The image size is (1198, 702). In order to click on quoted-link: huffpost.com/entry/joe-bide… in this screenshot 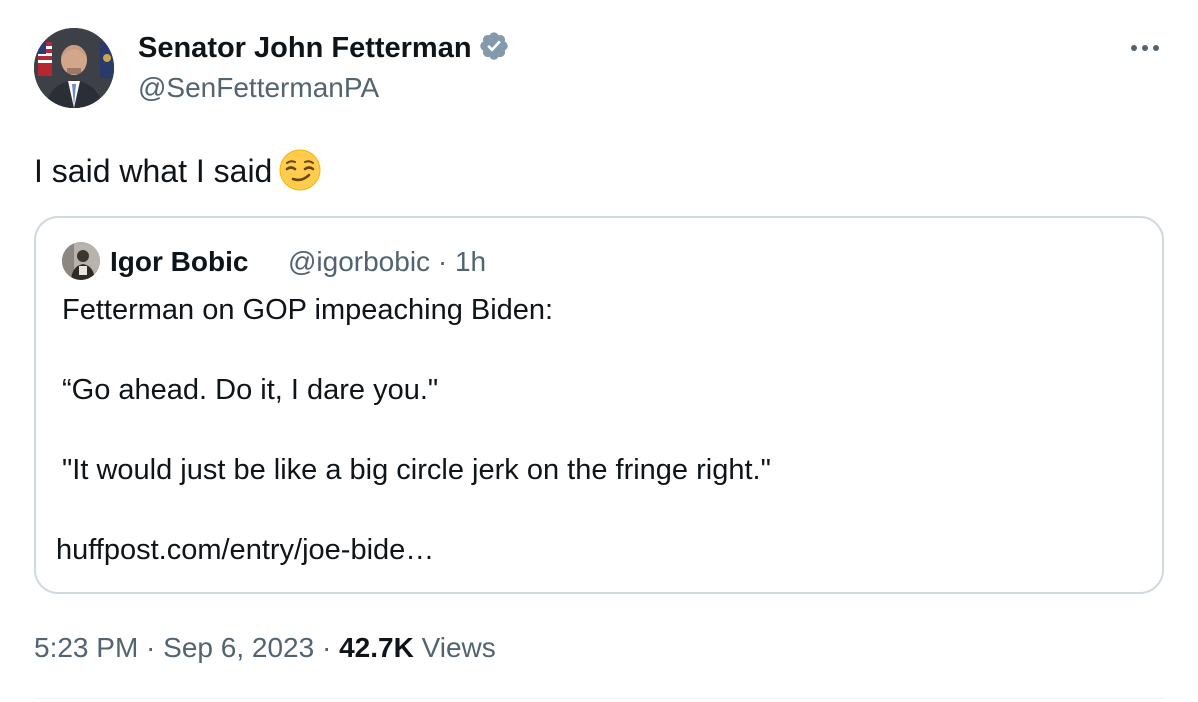, I will do `click(245, 550)`.